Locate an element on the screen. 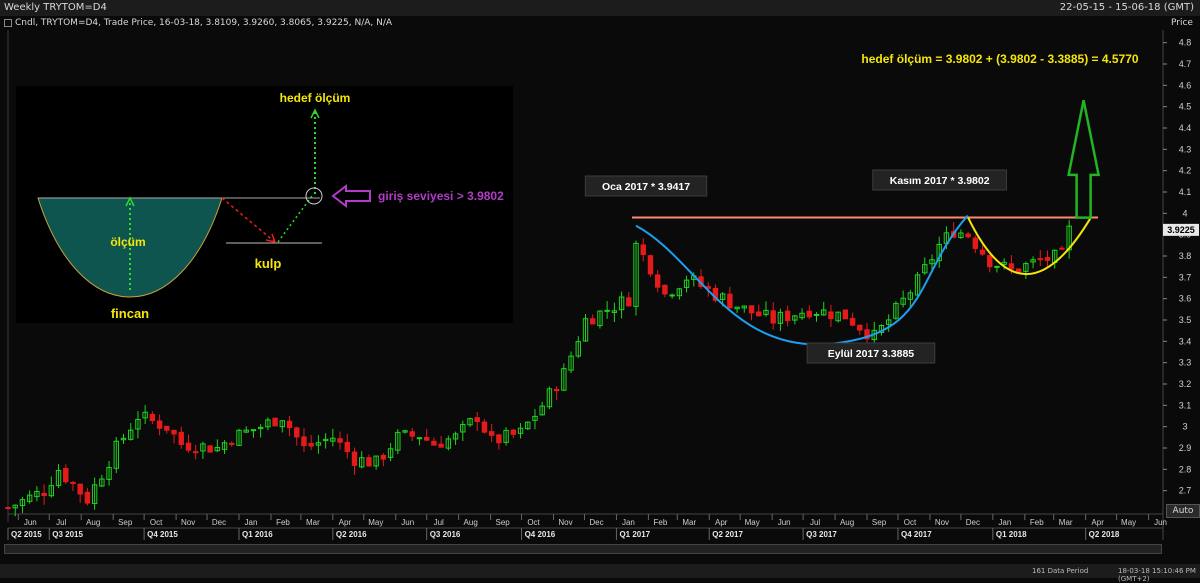 Image resolution: width=1200 pixels, height=583 pixels. inset-handle-label: kulp is located at coordinates (268, 263).